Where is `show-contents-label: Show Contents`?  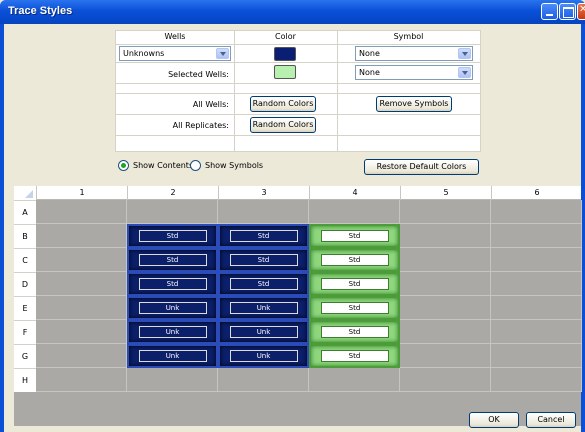 show-contents-label: Show Contents is located at coordinates (163, 165).